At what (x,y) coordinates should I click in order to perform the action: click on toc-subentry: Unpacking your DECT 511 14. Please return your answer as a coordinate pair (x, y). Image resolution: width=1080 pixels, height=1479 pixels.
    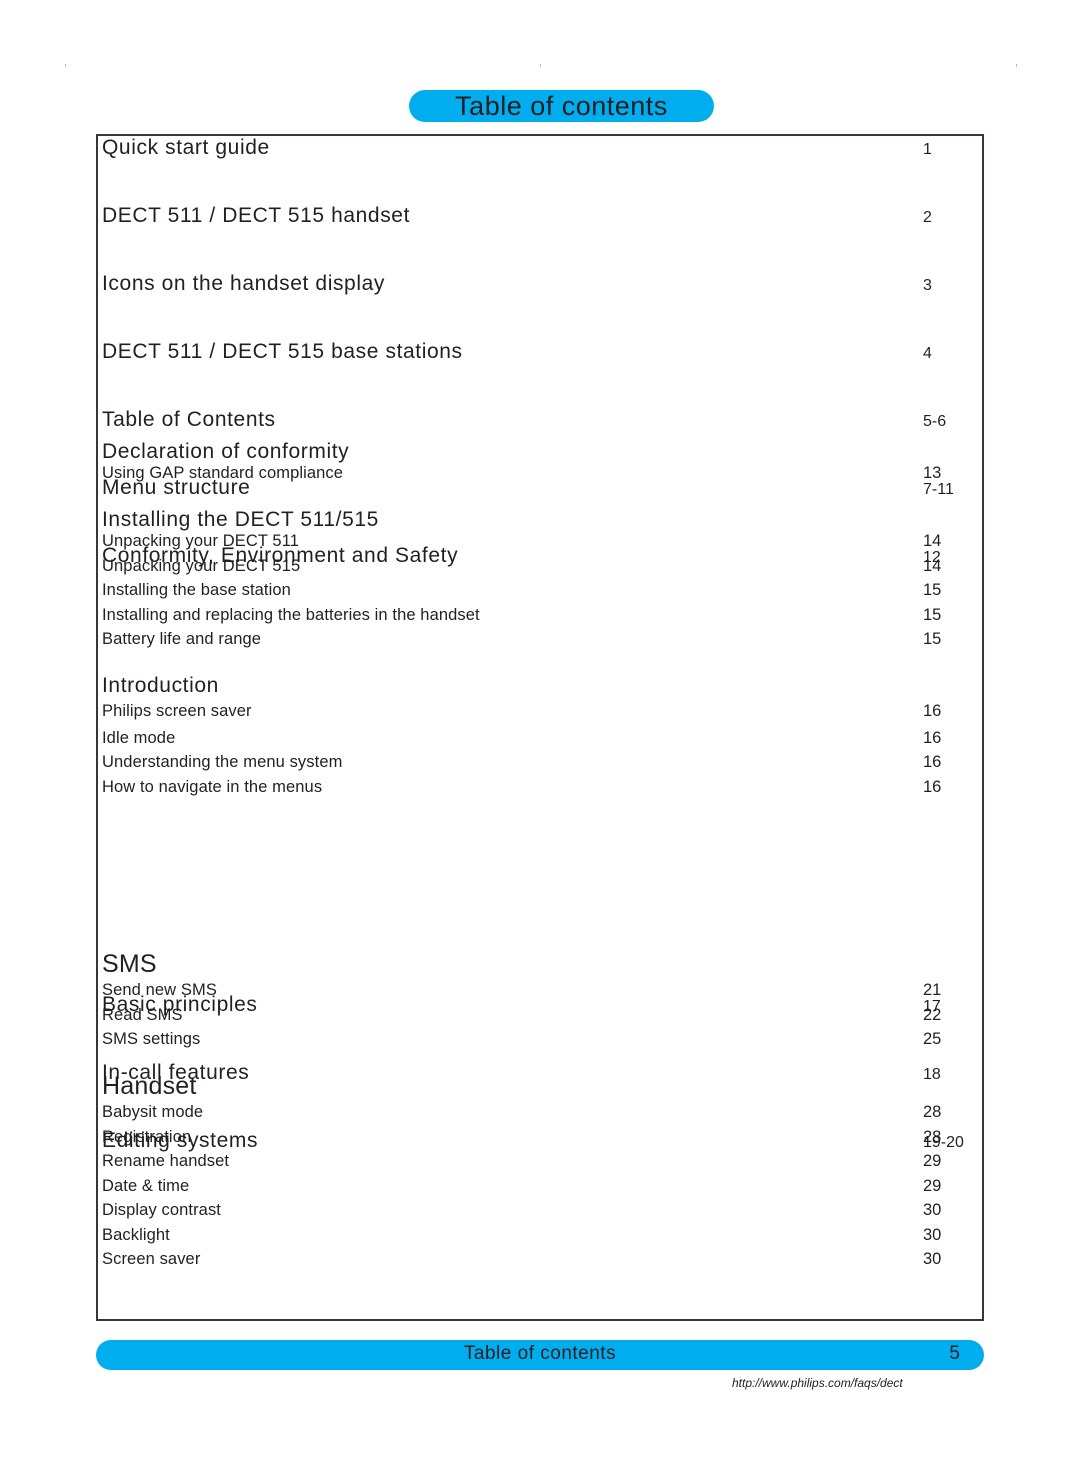
    Looking at the image, I should click on (542, 544).